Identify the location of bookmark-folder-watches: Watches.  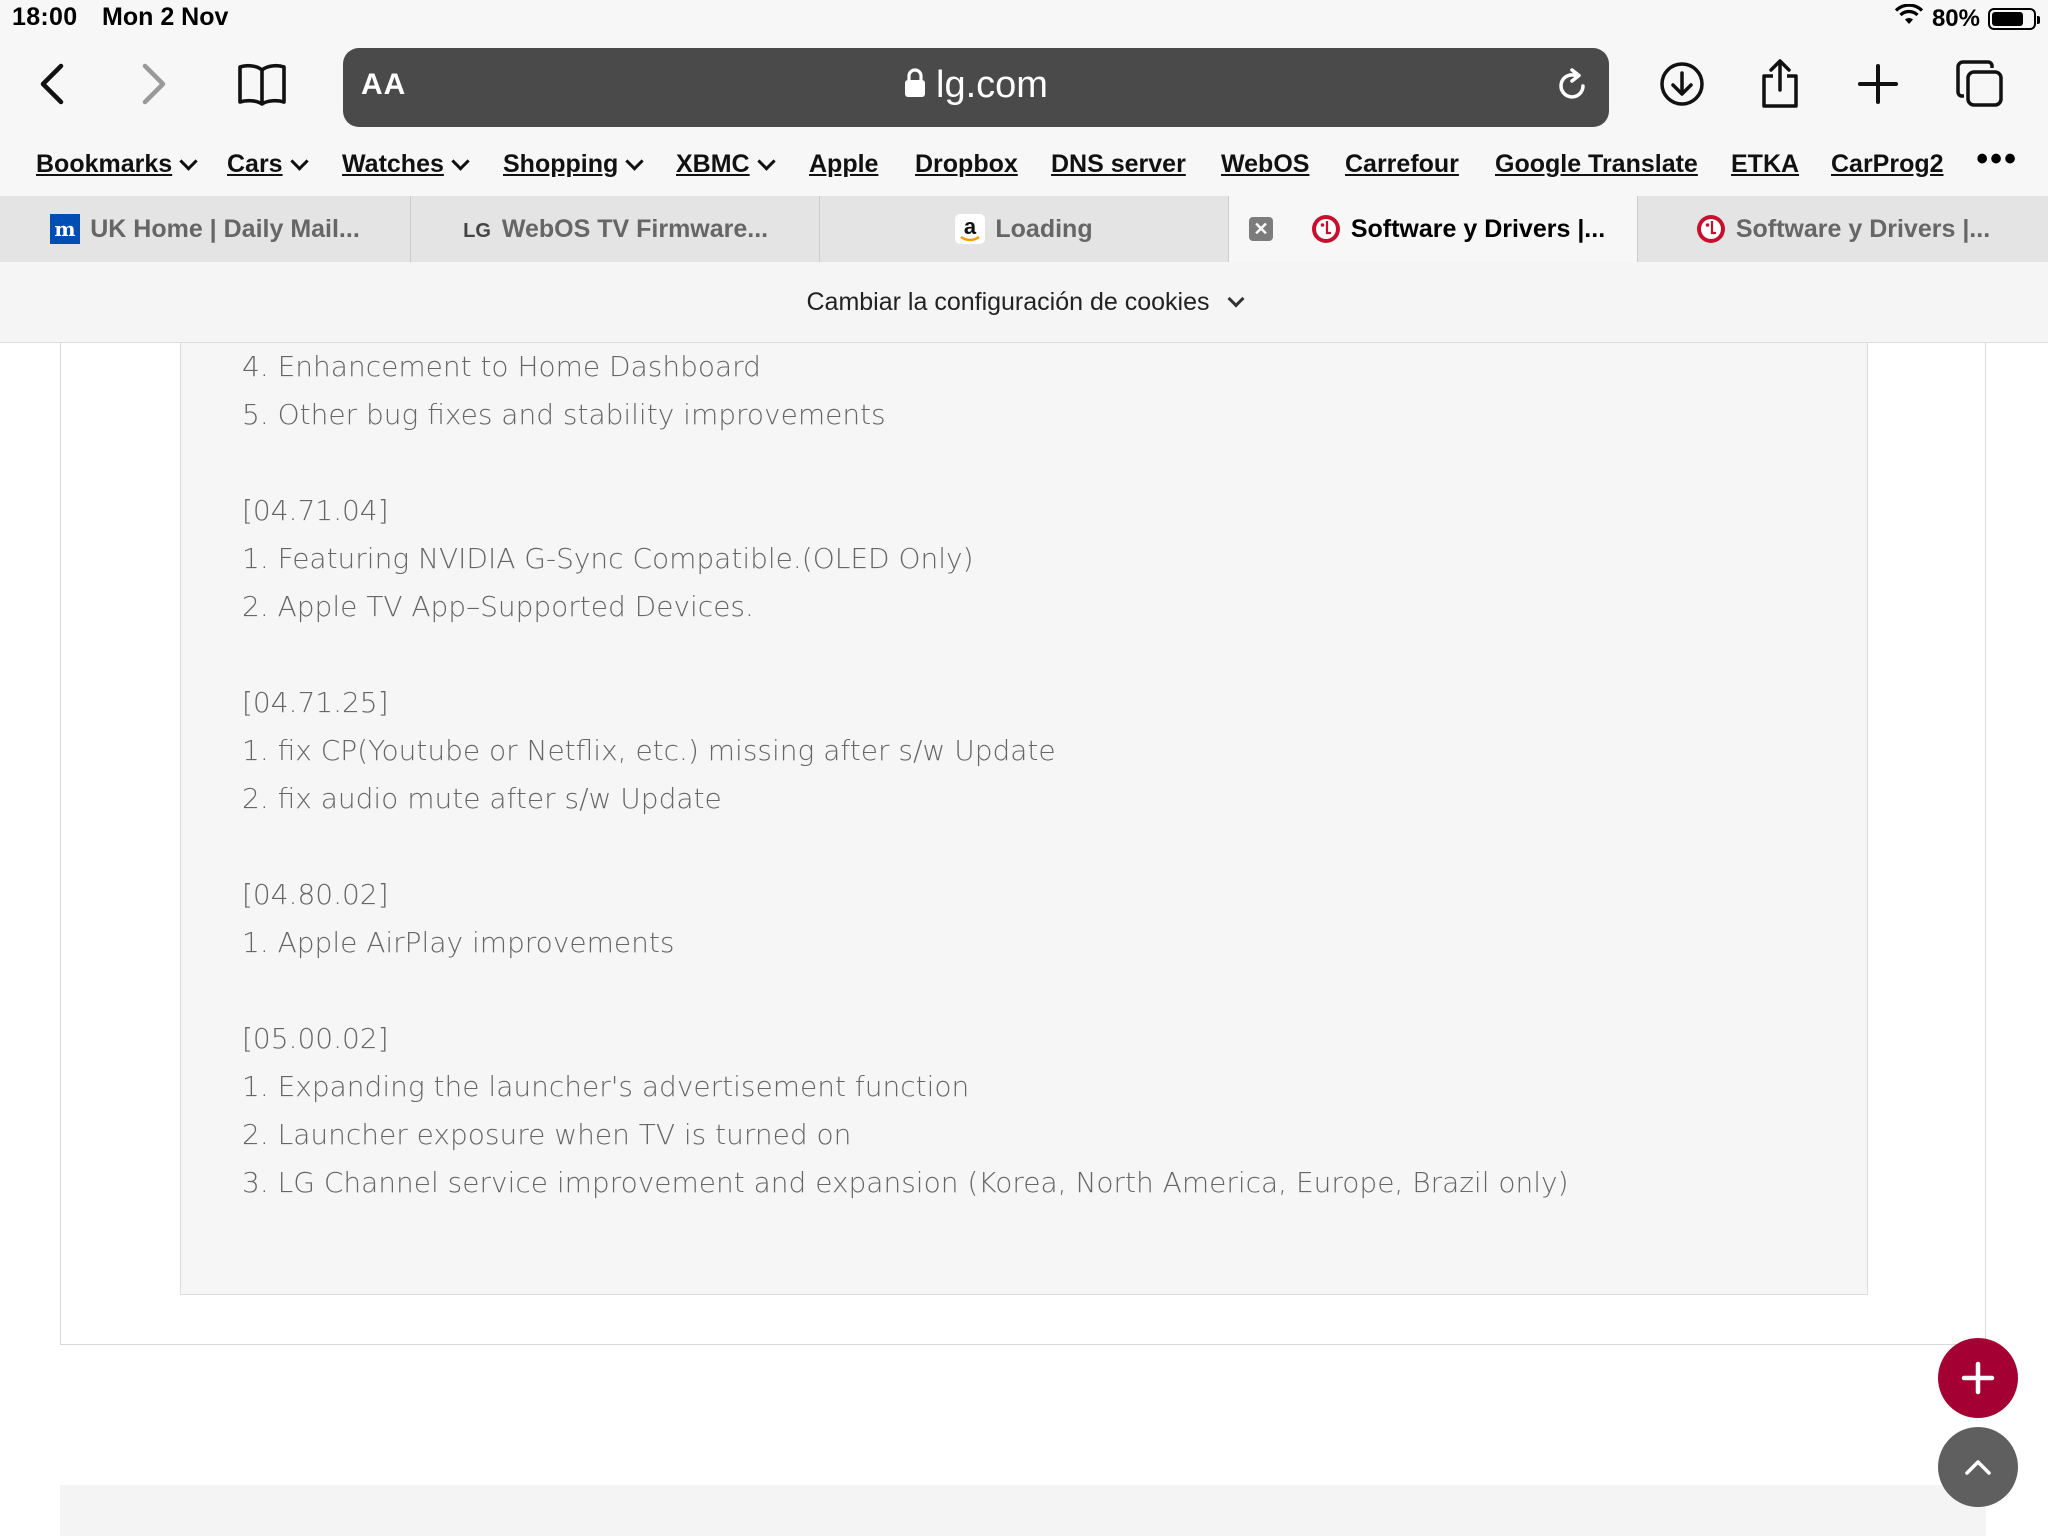
(406, 164).